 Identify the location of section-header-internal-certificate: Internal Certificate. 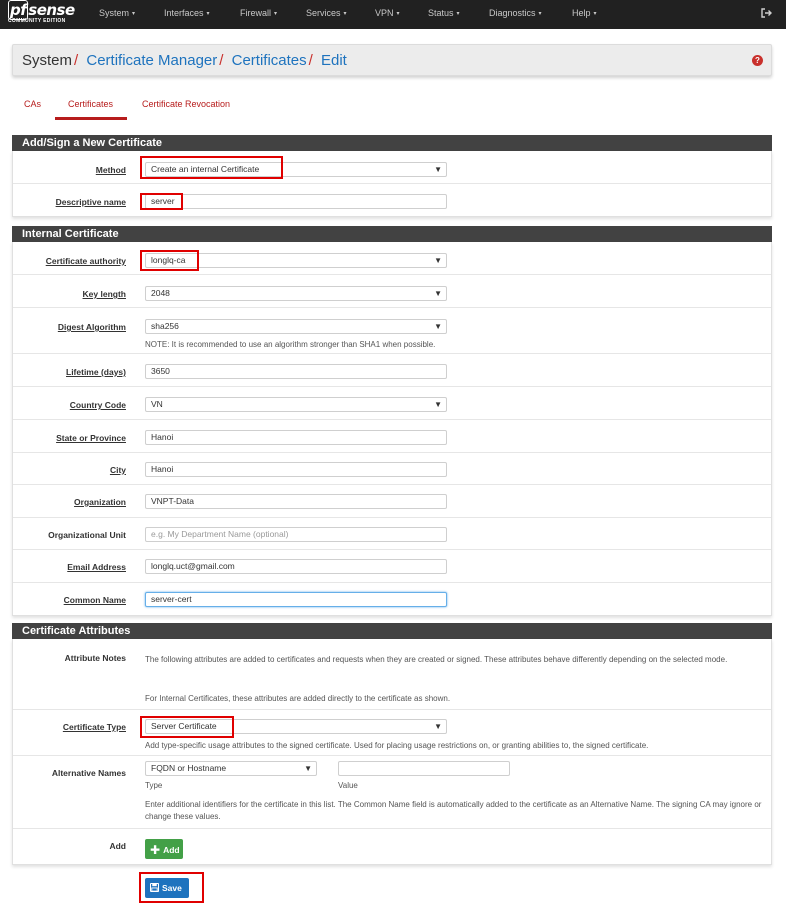
(392, 234).